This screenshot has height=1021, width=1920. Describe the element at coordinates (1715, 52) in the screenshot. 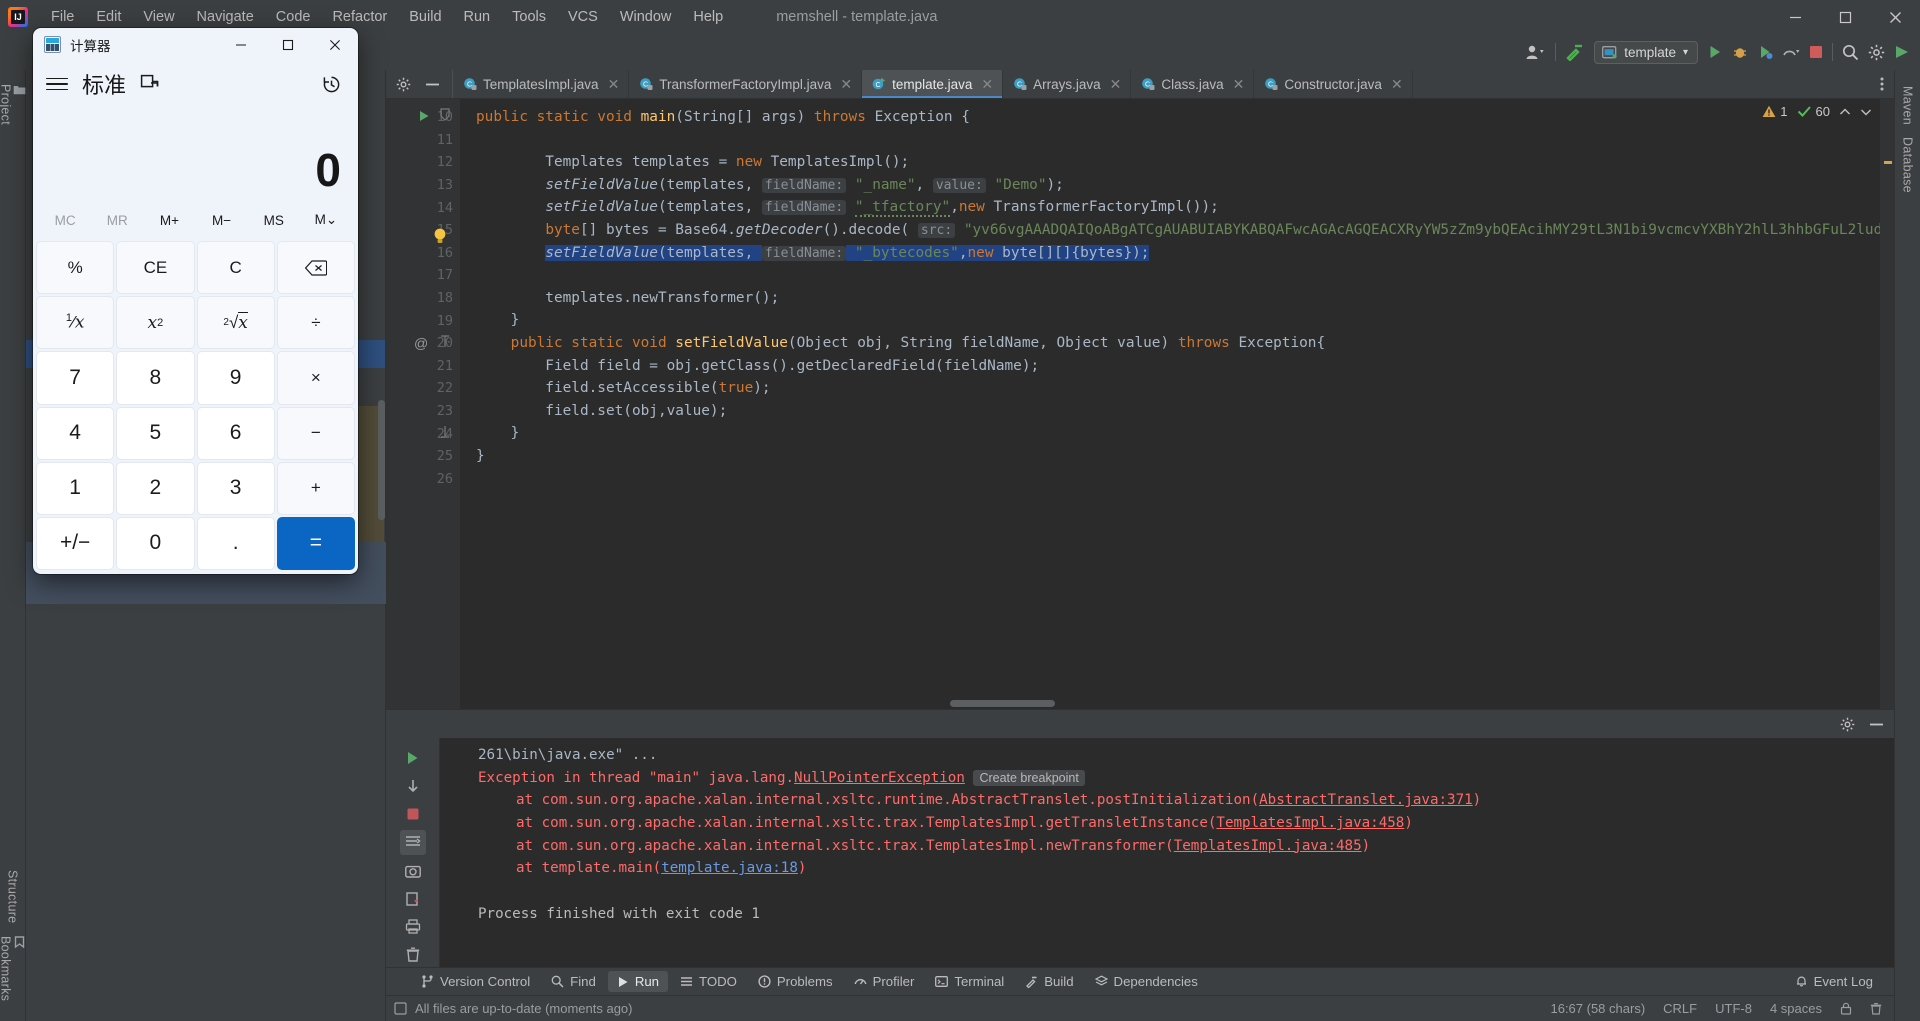

I see `run-button` at that location.